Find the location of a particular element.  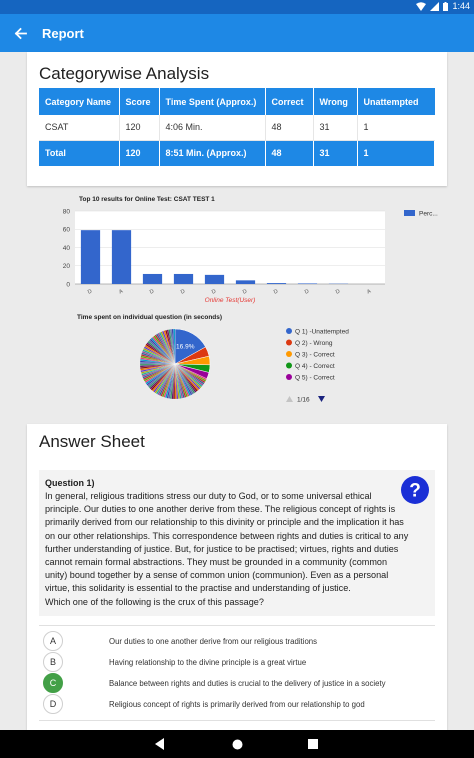

arrow-back-icon is located at coordinates (20, 33).